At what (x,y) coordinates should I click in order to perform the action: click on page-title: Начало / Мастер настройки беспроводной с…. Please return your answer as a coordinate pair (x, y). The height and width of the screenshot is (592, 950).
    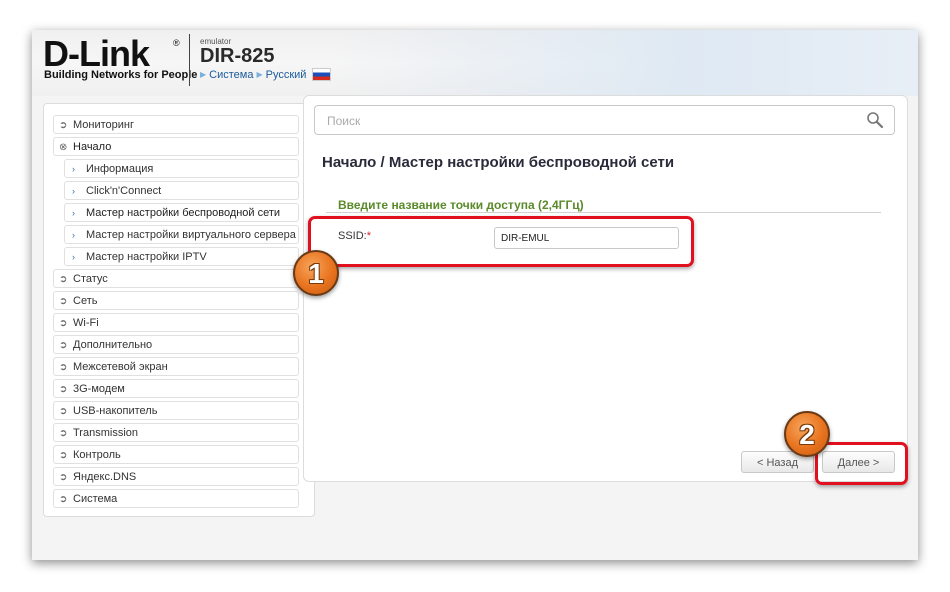
    Looking at the image, I should click on (498, 162).